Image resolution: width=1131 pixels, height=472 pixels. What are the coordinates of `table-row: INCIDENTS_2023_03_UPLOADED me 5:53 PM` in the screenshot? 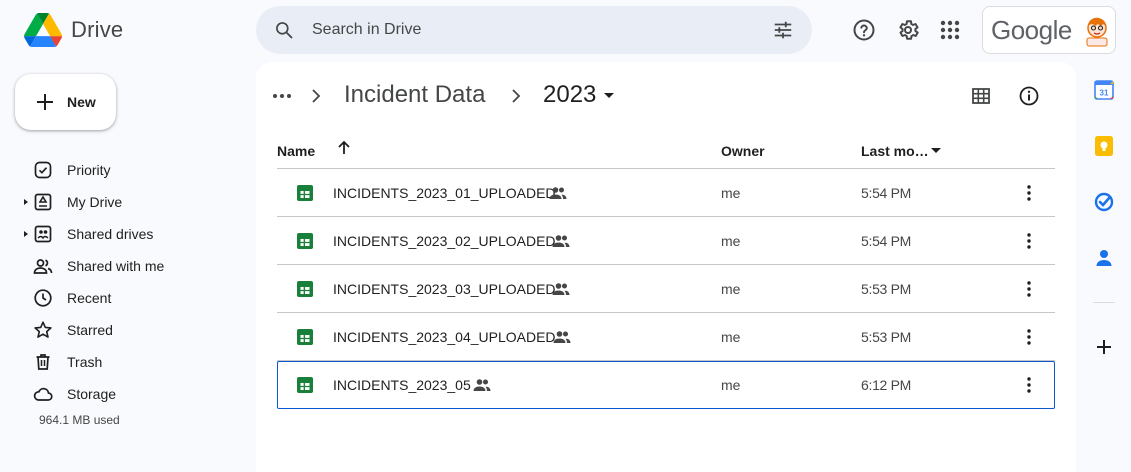 It's located at (666, 289).